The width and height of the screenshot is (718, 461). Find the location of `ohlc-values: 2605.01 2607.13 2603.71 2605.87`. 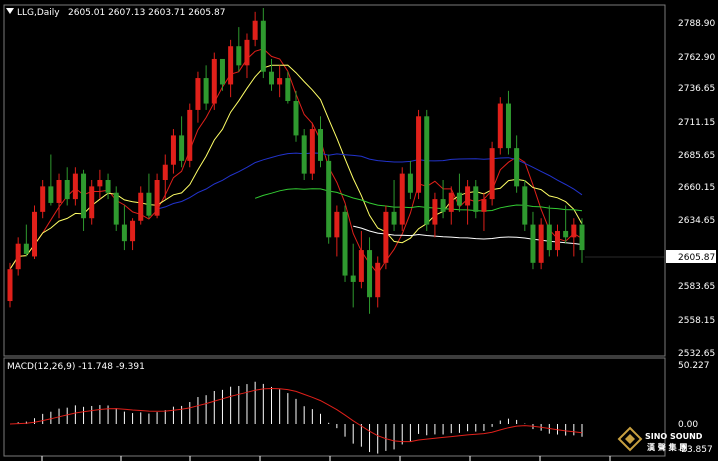

ohlc-values: 2605.01 2607.13 2603.71 2605.87 is located at coordinates (146, 13).